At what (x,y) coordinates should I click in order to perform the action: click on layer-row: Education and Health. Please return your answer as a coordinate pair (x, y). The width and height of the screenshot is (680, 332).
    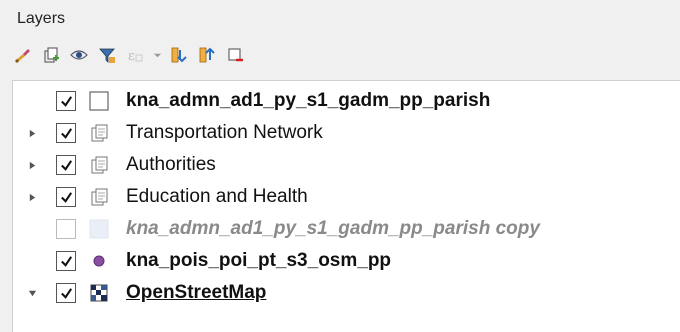
    Looking at the image, I should click on (343, 197).